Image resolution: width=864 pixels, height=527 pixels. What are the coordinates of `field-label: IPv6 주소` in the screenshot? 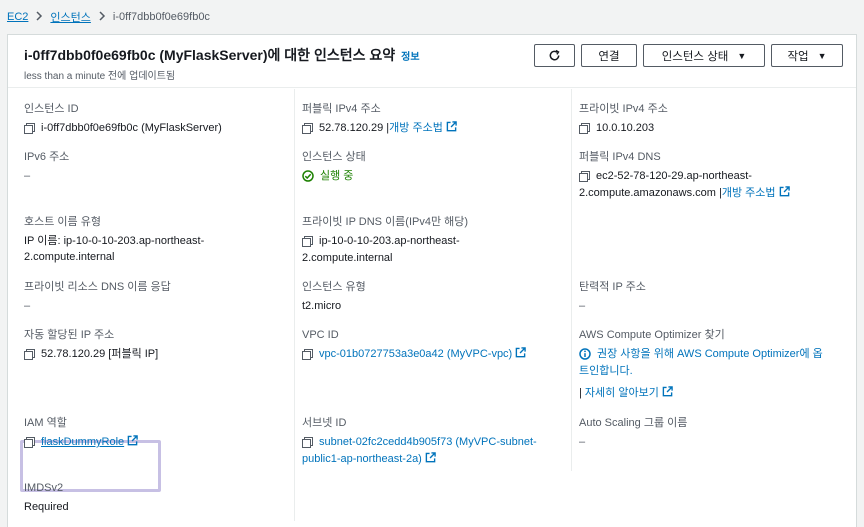 It's located at (47, 157).